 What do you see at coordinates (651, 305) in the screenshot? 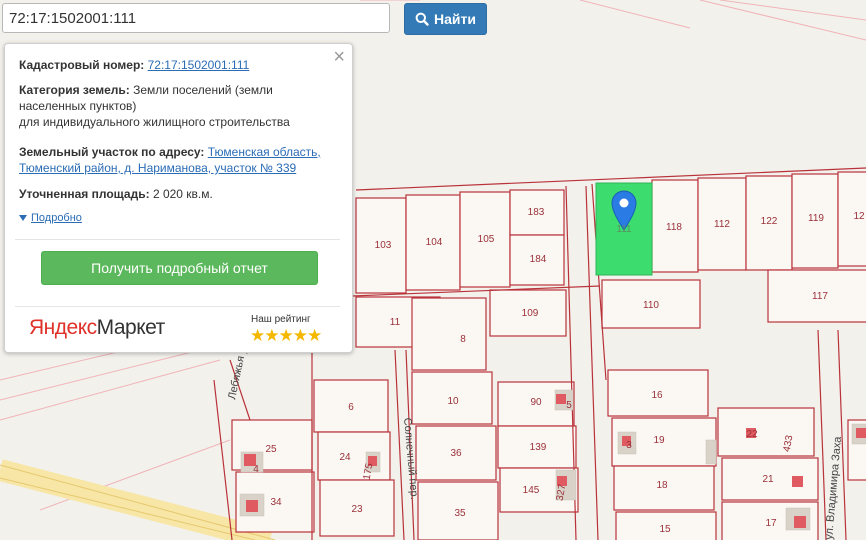
I see `parcel-label: 110` at bounding box center [651, 305].